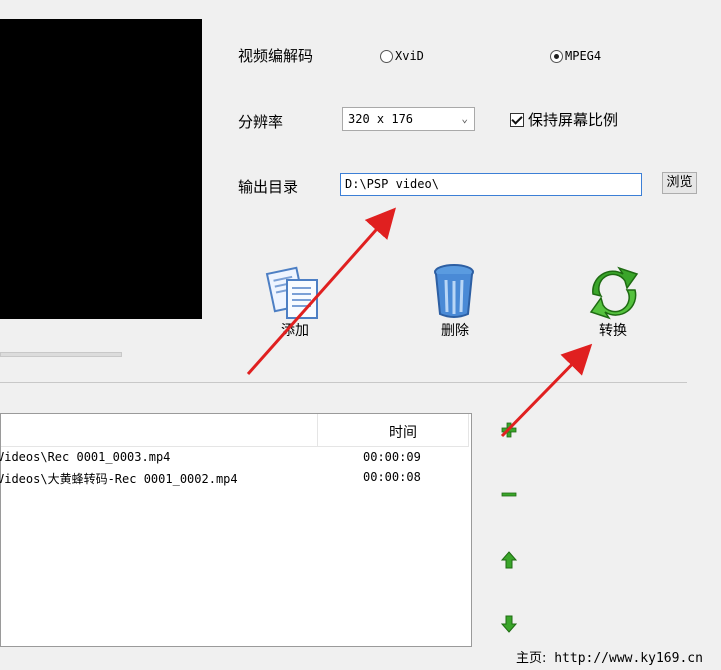 The image size is (721, 670). I want to click on radio-mpeg4: MPEG4, so click(575, 56).